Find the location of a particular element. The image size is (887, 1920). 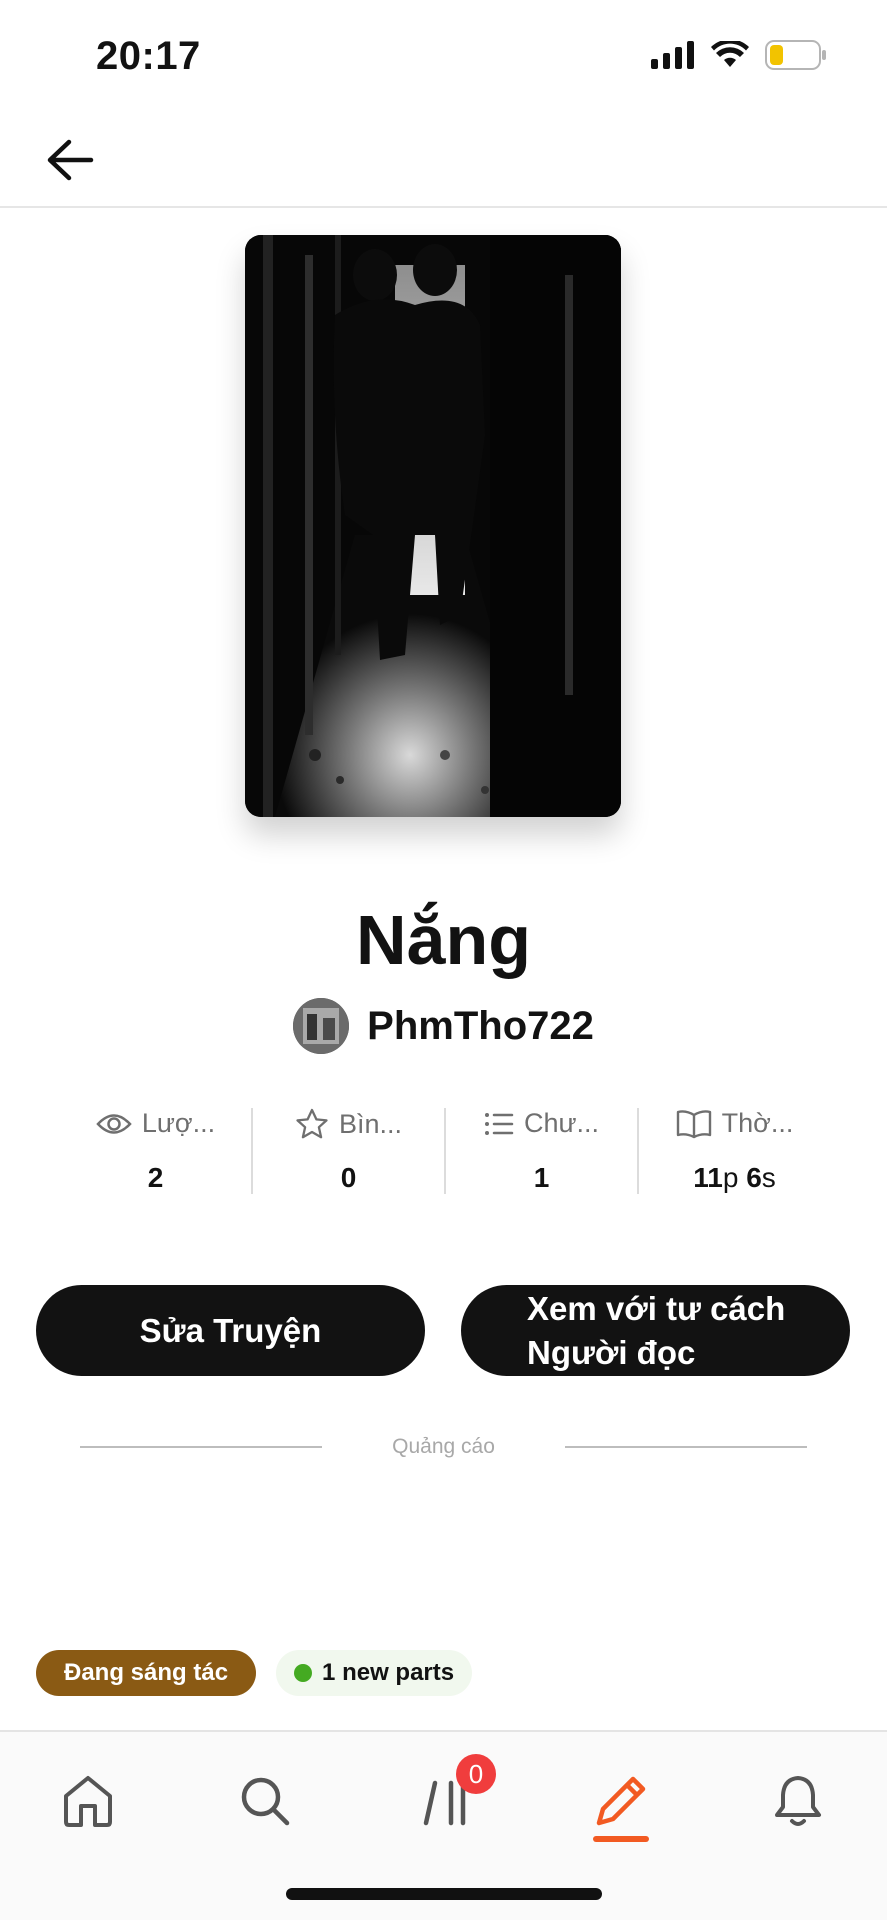

stat-value: 0 is located at coordinates (348, 1177).